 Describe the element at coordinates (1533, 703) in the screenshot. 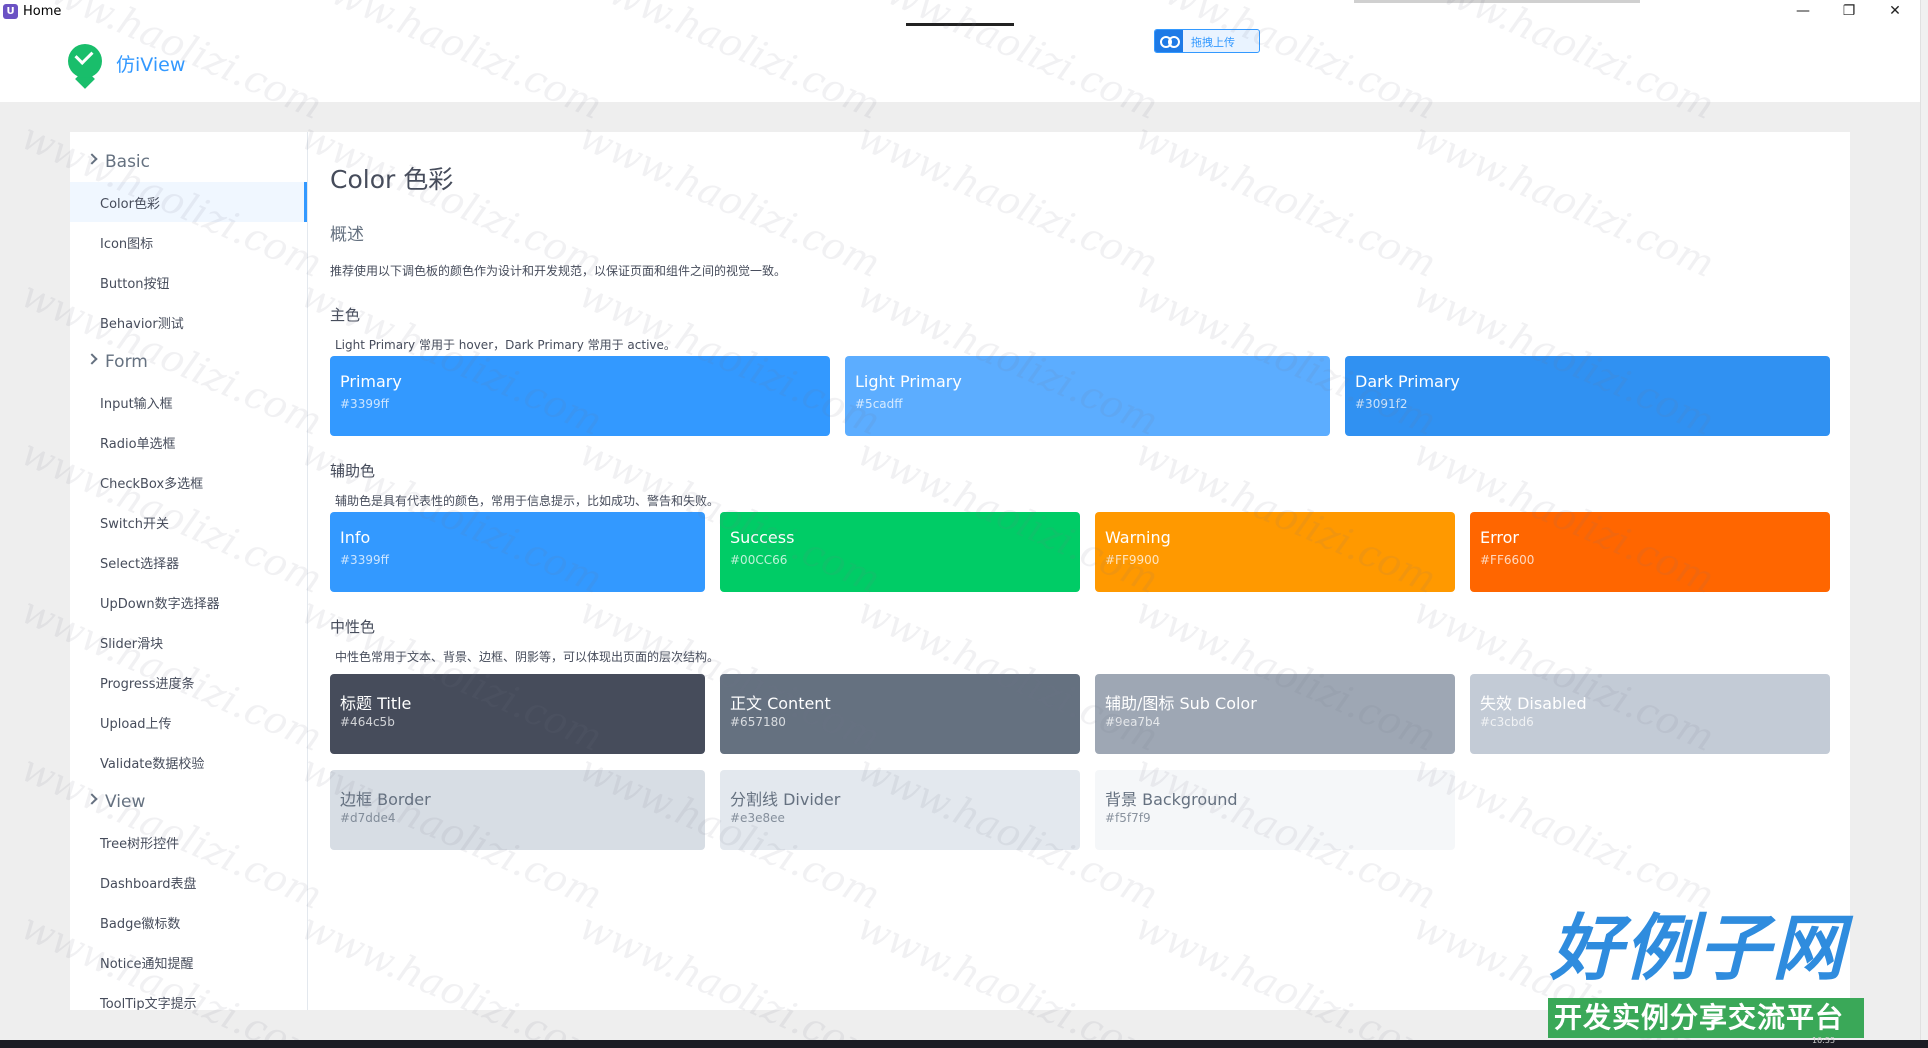

I see `swatch-name: 失效 Disabled` at that location.